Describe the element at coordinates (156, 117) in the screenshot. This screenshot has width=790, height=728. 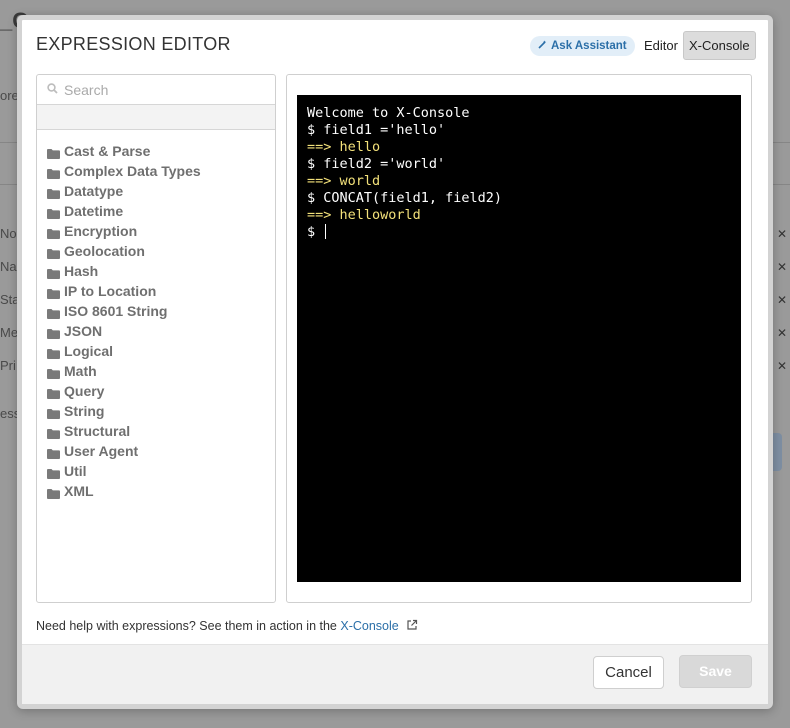
I see `filter-strip` at that location.